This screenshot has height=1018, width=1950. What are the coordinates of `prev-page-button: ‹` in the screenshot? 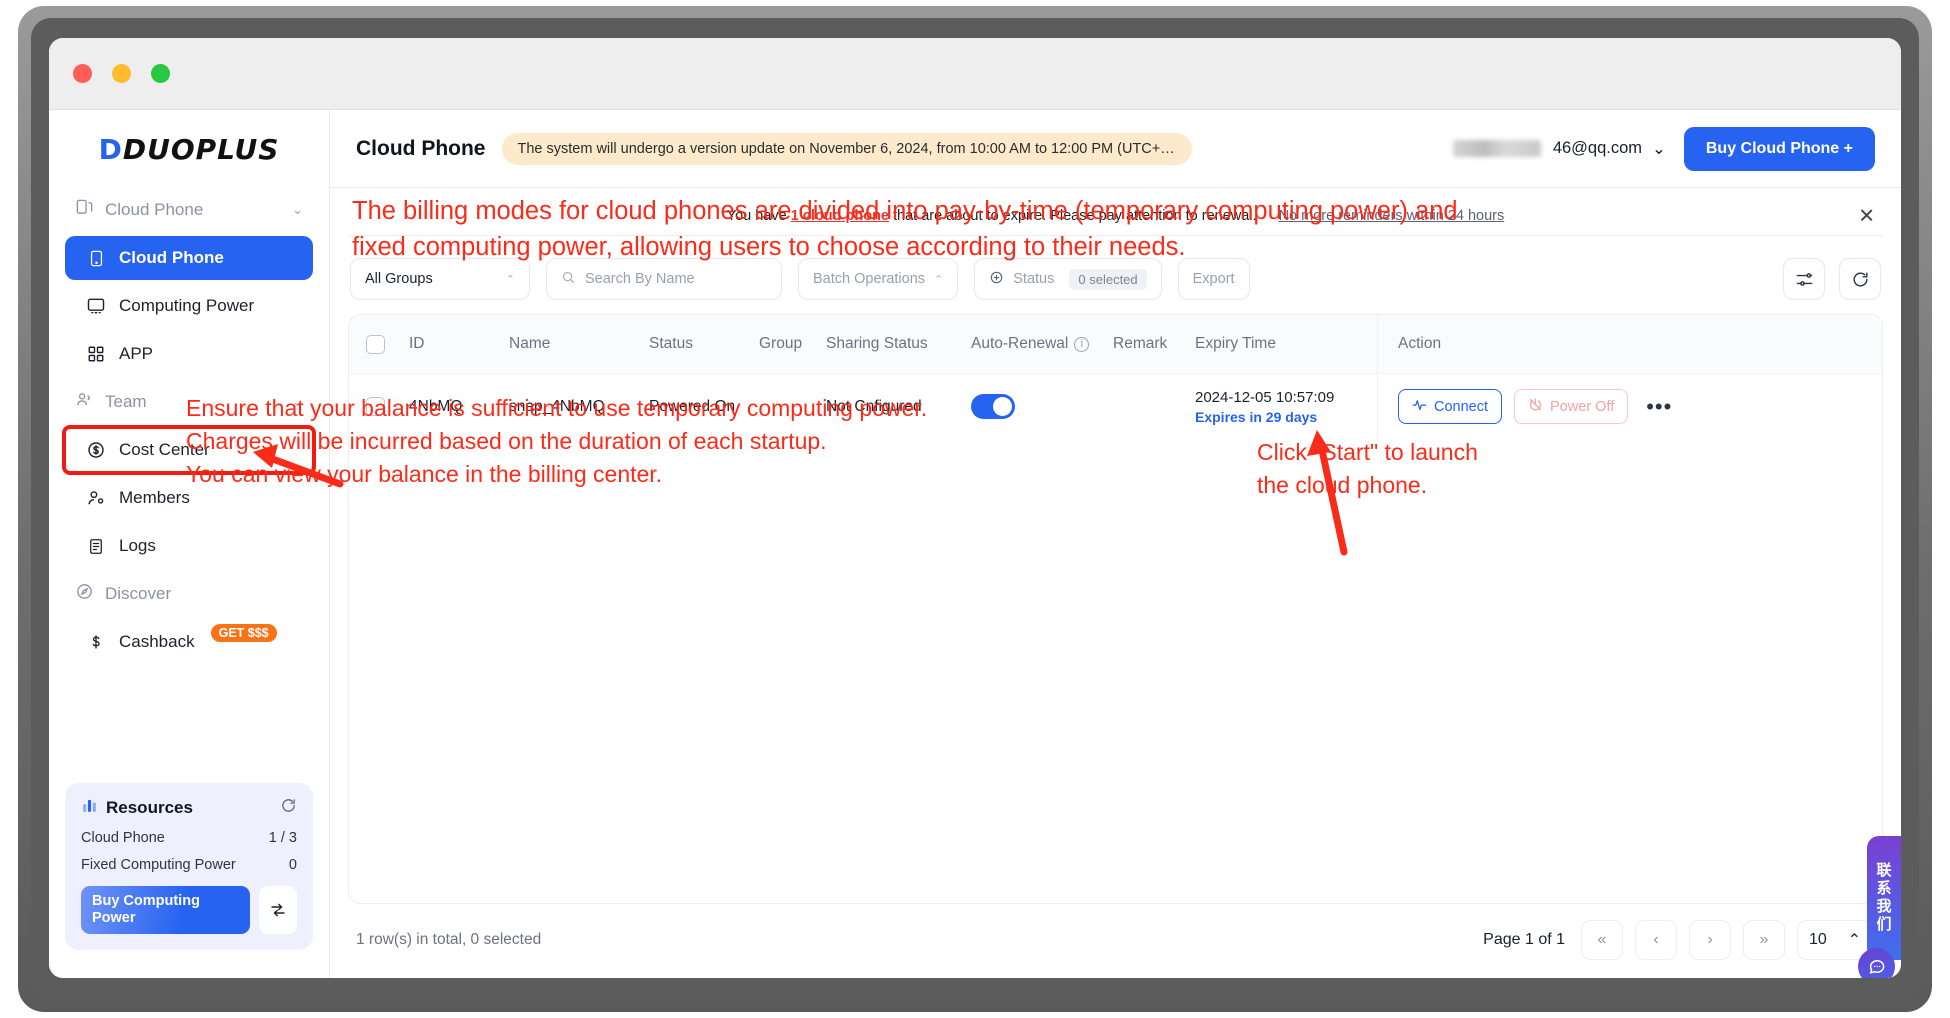 It's located at (1656, 940).